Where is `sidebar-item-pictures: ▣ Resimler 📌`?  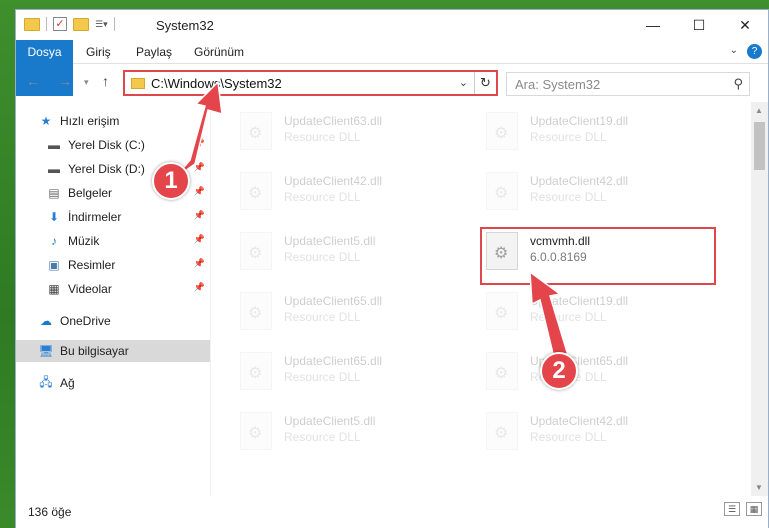 sidebar-item-pictures: ▣ Resimler 📌 is located at coordinates (112, 265).